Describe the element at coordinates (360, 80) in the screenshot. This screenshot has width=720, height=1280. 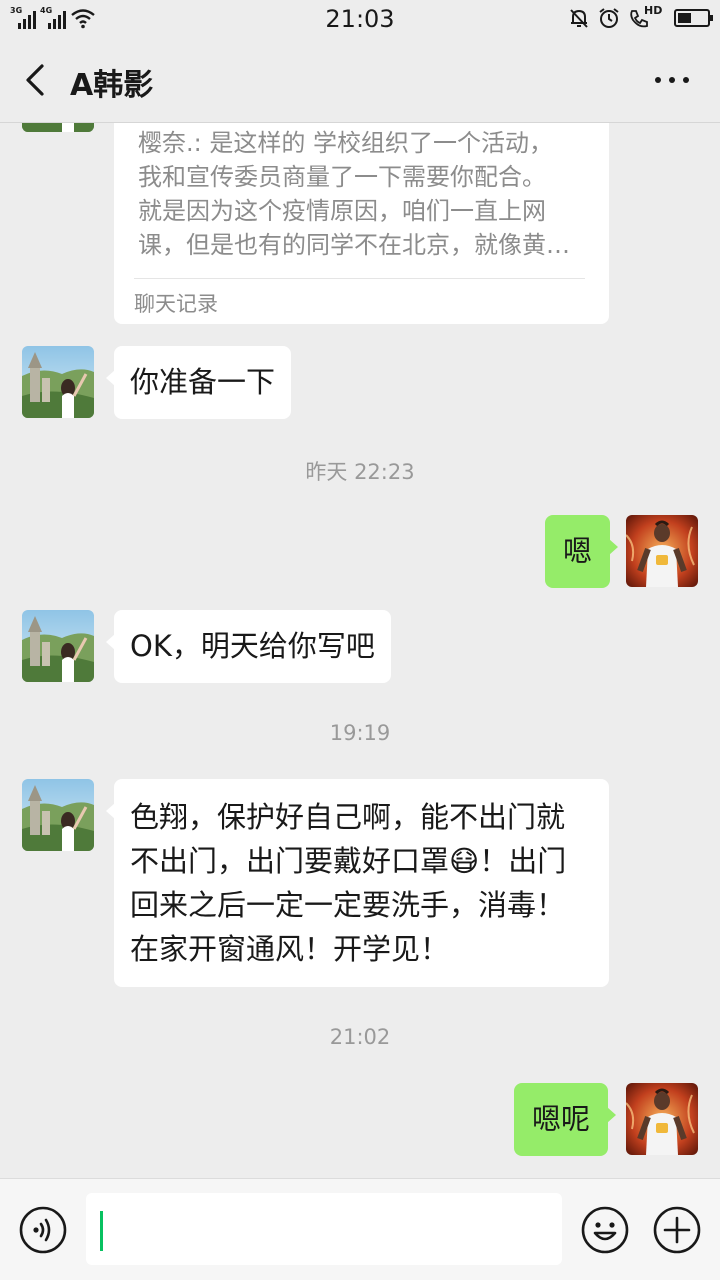
I see `chat-header: A韩影` at that location.